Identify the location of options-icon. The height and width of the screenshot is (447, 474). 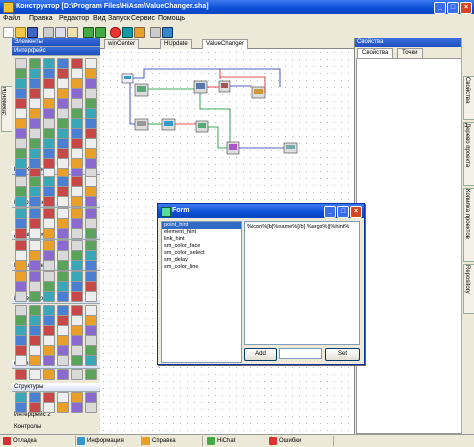
(155, 32).